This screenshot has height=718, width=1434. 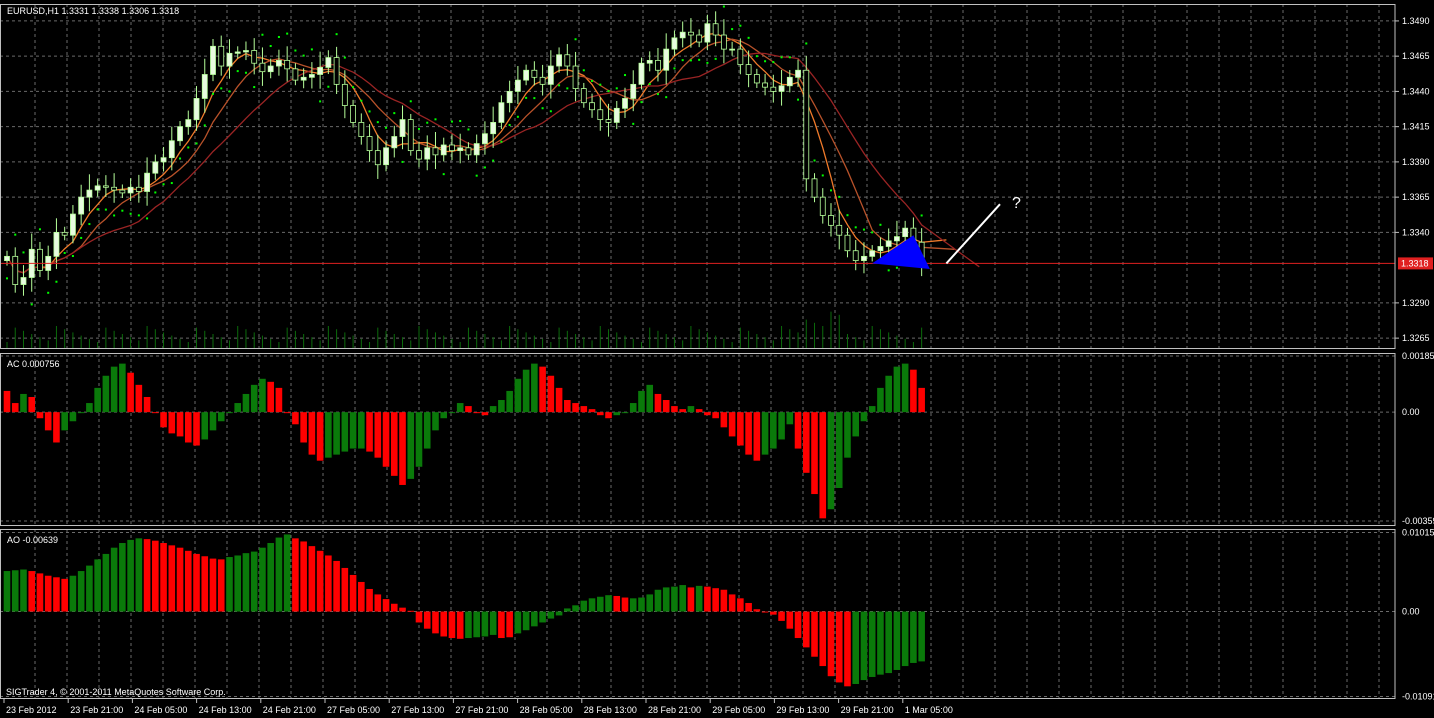 I want to click on time-label-6: 27 Feb 13:00, so click(x=417, y=710).